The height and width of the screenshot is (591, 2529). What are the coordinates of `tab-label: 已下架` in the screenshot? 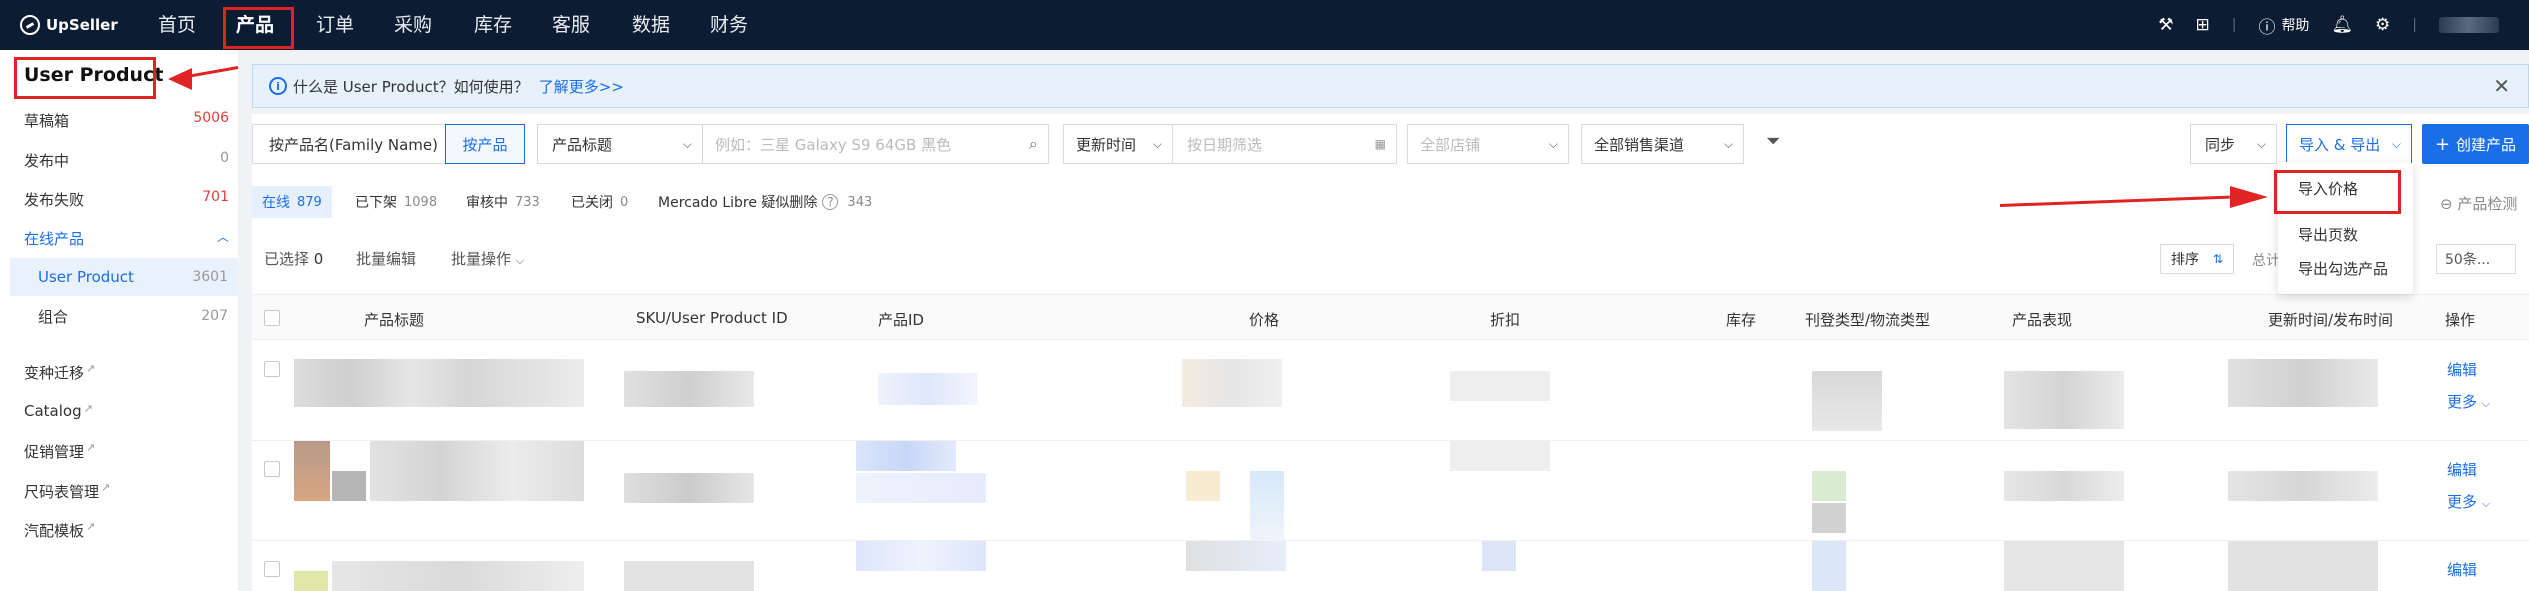 It's located at (376, 203).